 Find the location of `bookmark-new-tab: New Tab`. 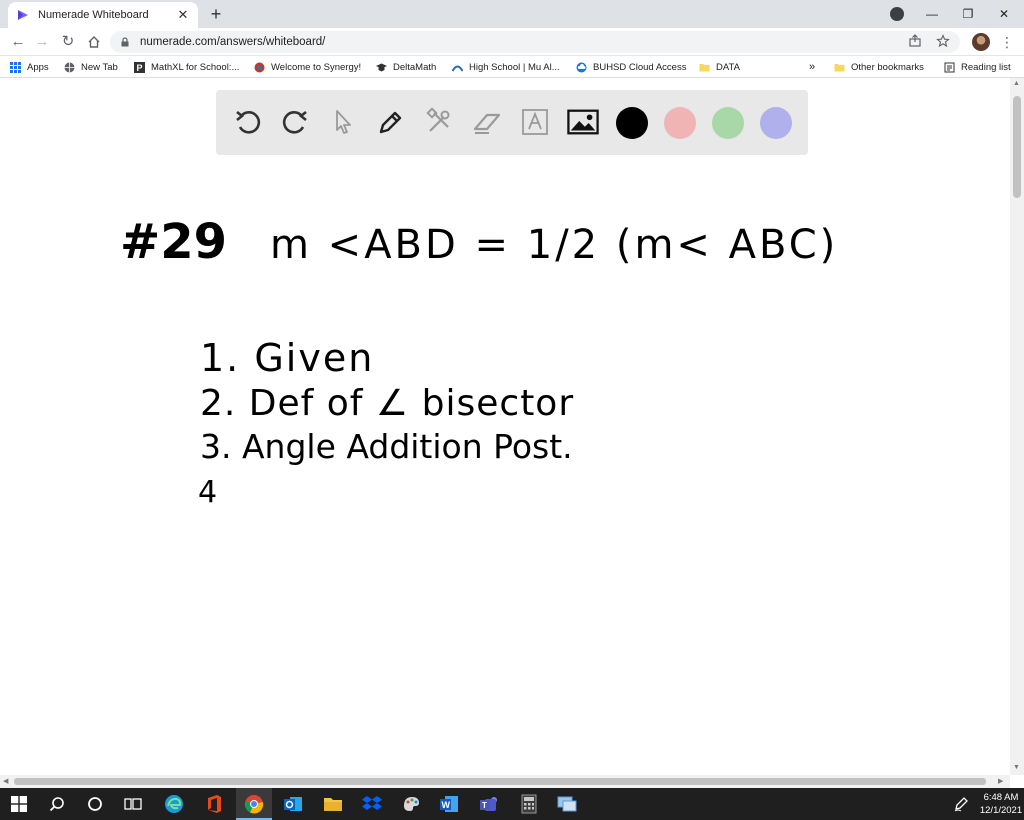

bookmark-new-tab: New Tab is located at coordinates (91, 67).